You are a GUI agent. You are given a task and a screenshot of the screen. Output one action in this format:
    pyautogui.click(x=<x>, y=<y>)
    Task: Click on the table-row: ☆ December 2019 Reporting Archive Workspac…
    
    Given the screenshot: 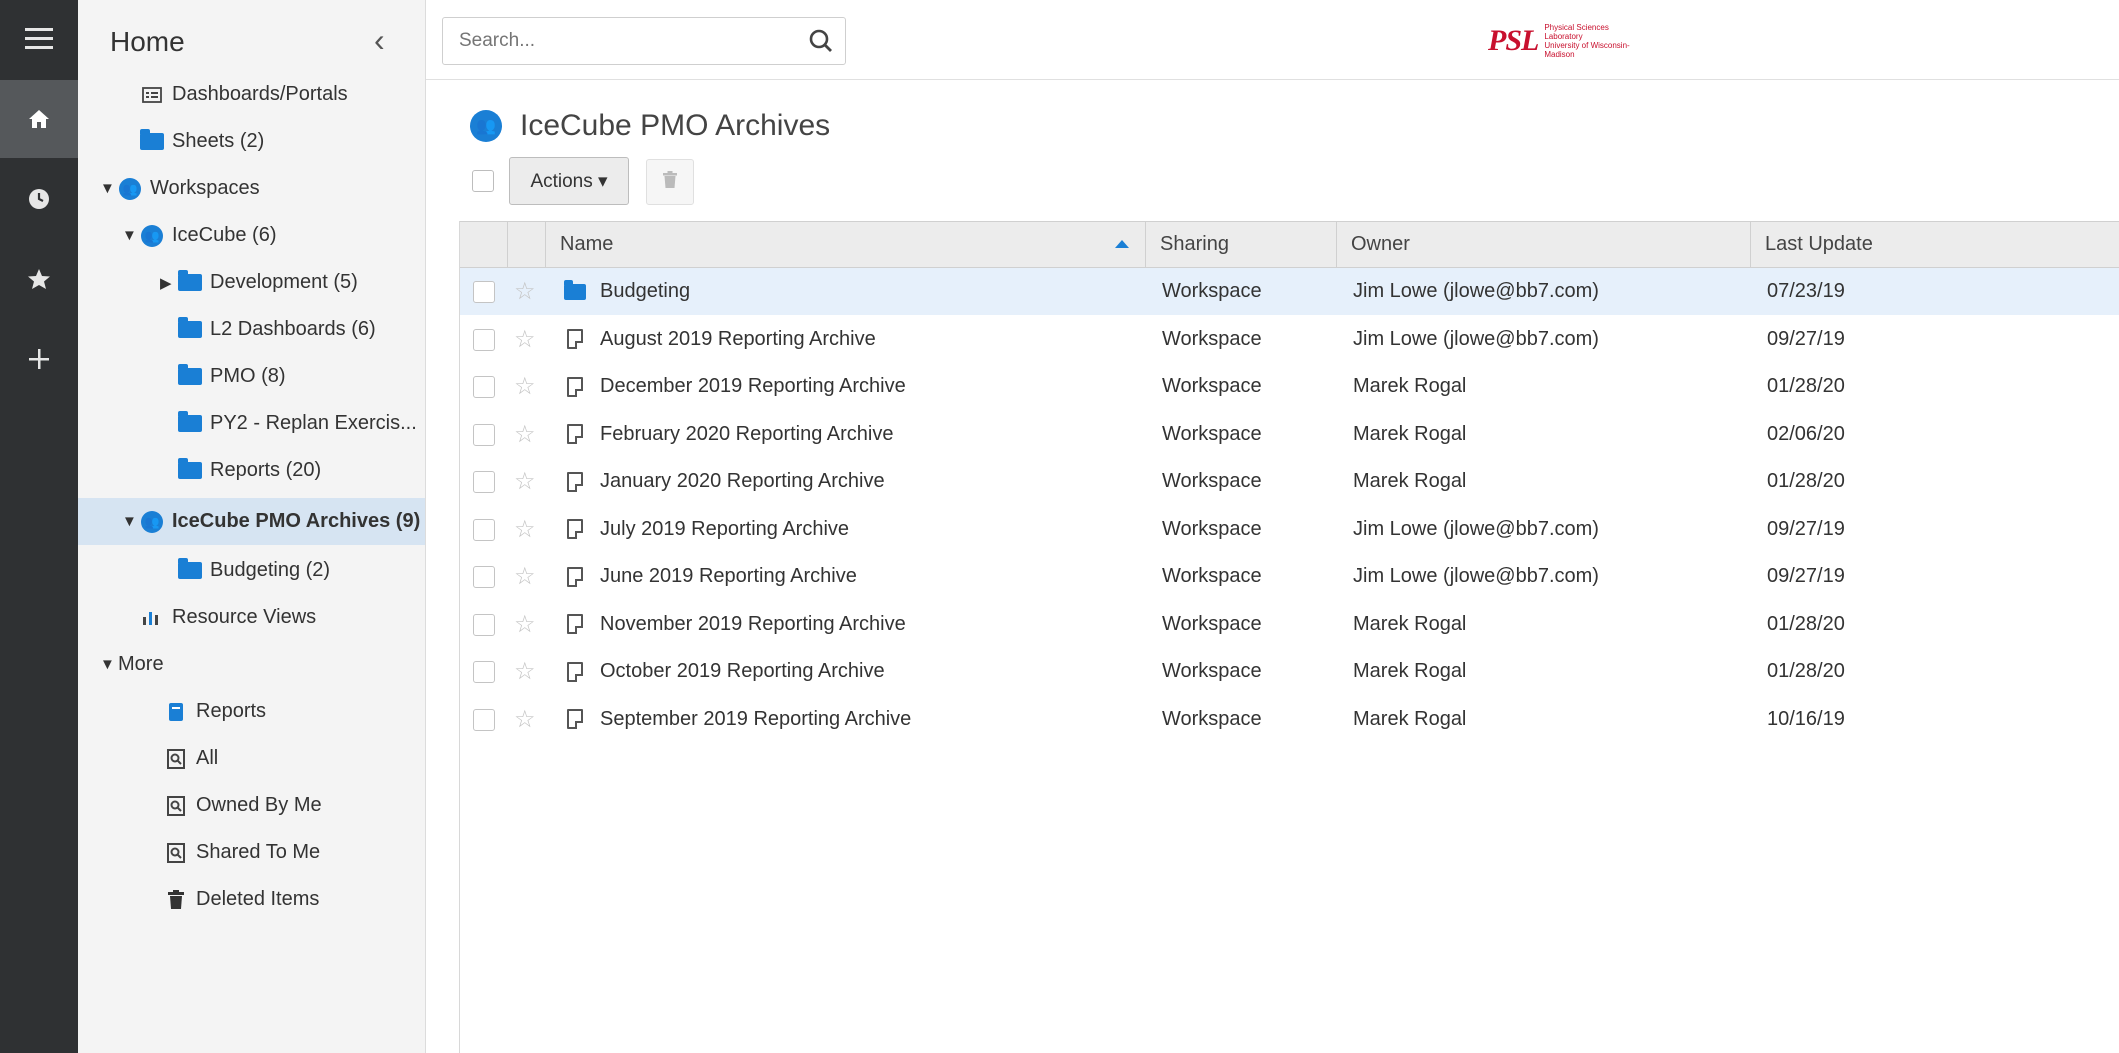 What is the action you would take?
    pyautogui.click(x=1289, y=386)
    